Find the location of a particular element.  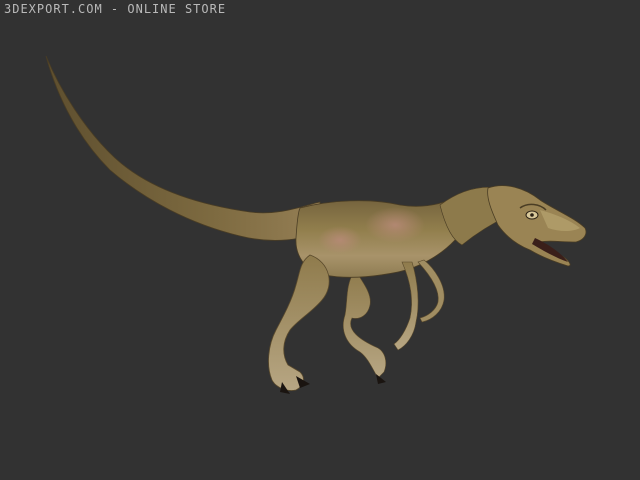

far-claw is located at coordinates (381, 379).